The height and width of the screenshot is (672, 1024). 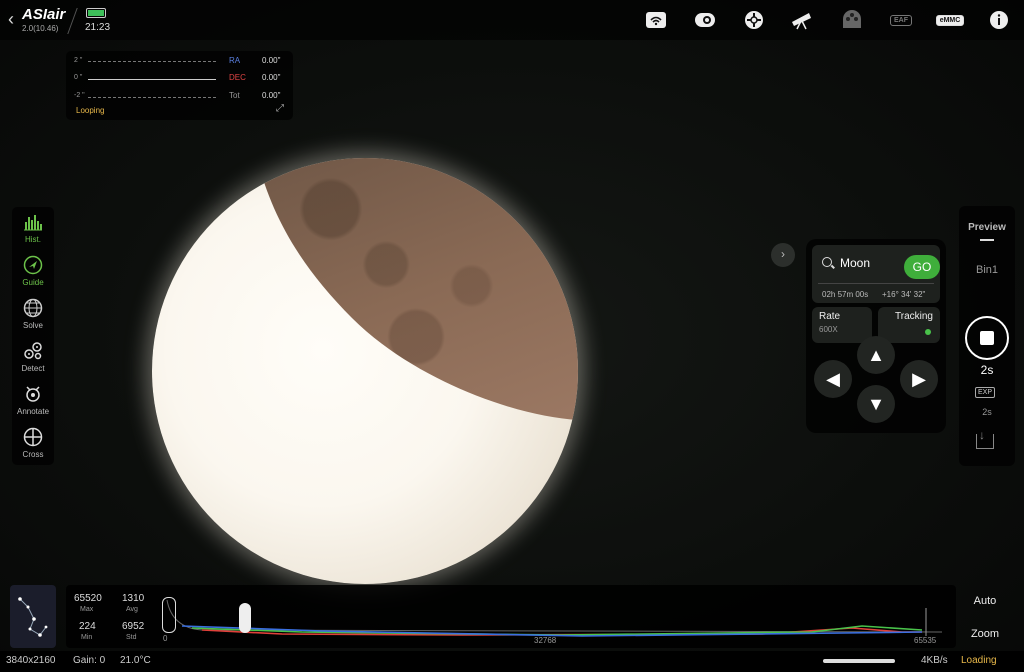 I want to click on std-value: 6952, so click(x=133, y=626).